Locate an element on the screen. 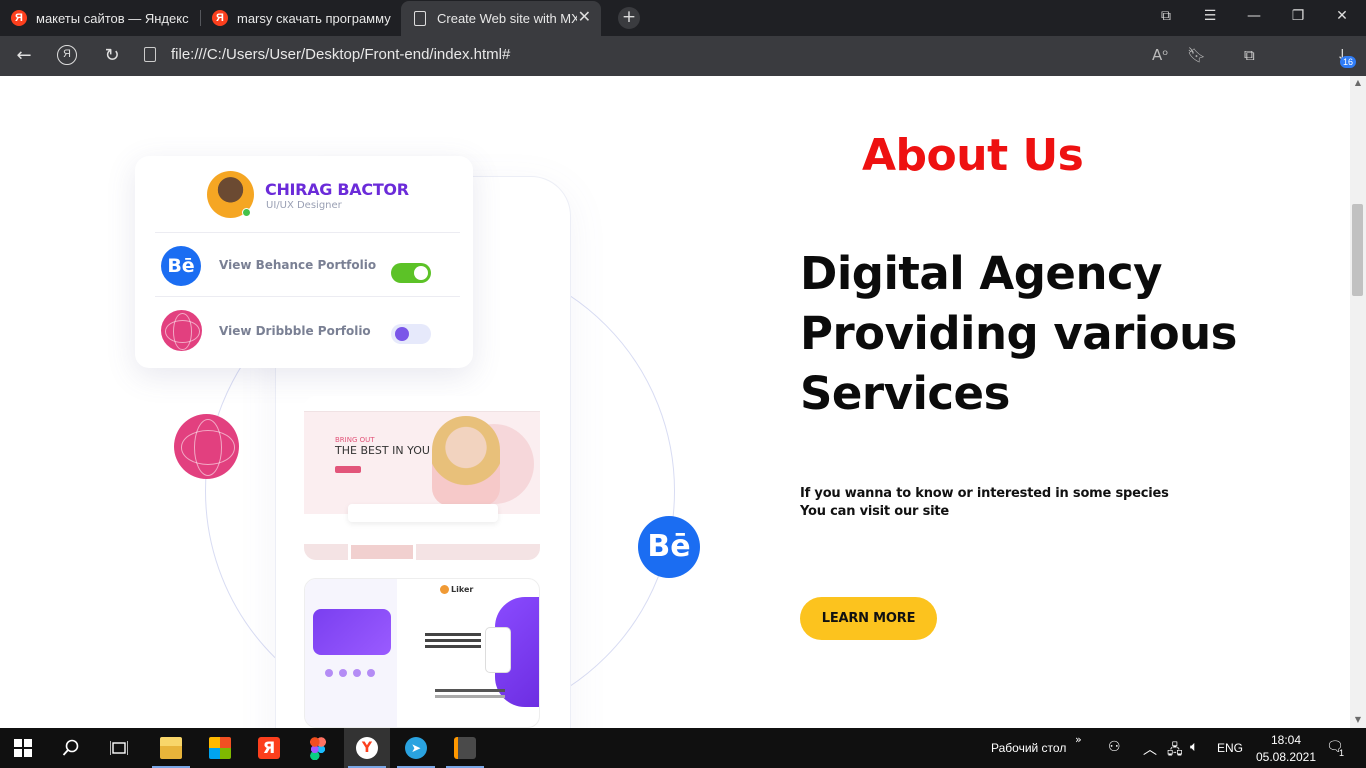 This screenshot has height=768, width=1366. new-tab-button: + is located at coordinates (629, 18).